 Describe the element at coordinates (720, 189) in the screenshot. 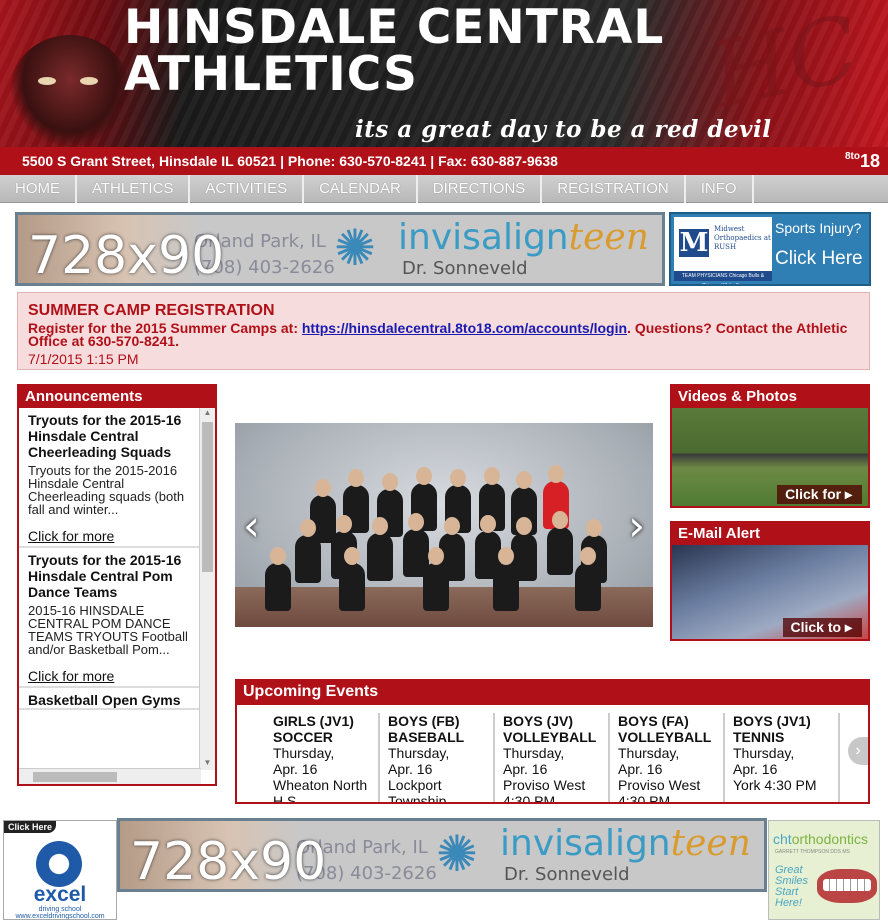

I see `nav-info: INFO` at that location.